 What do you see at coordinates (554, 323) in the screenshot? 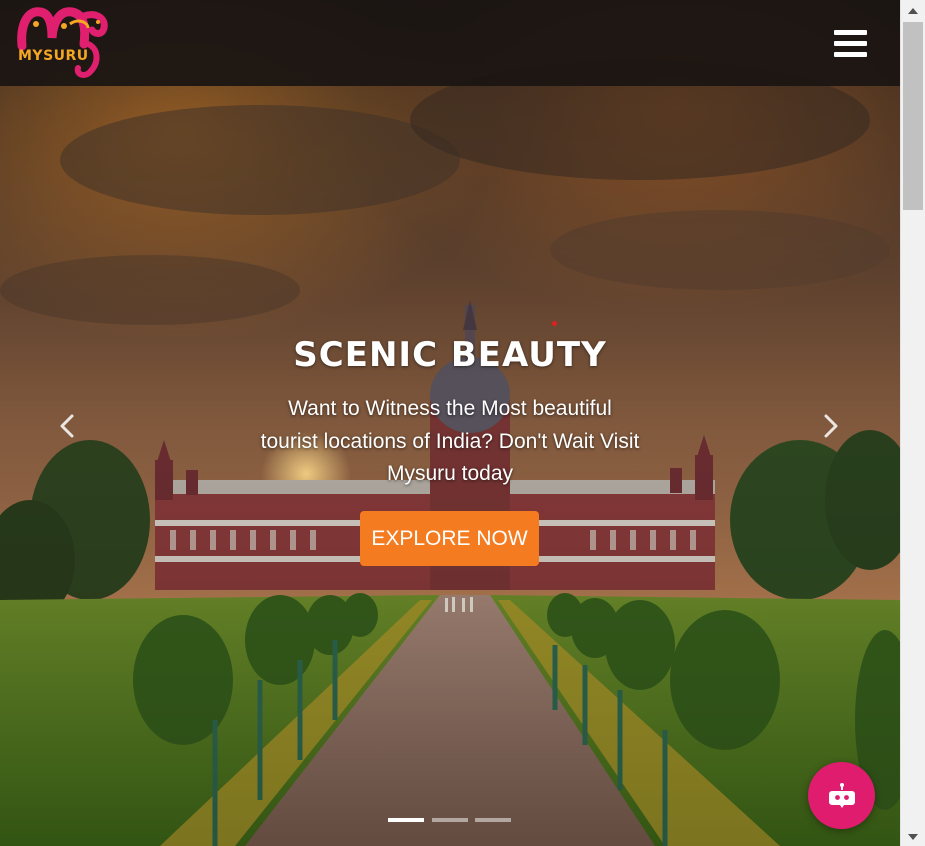
I see `red-dot-marker` at bounding box center [554, 323].